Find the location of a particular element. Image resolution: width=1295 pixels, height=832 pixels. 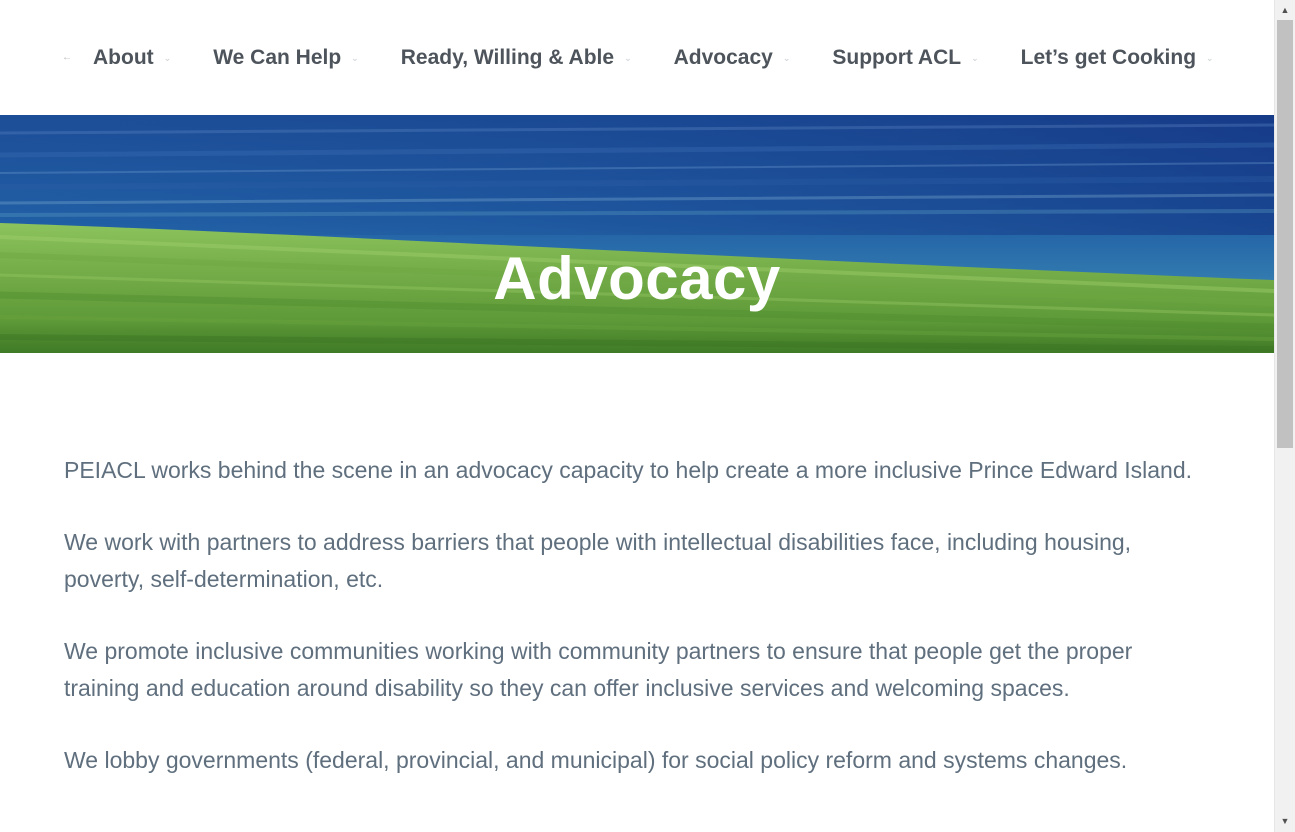

vertical-scrollbar: ▲ ▼ is located at coordinates (1284, 416).